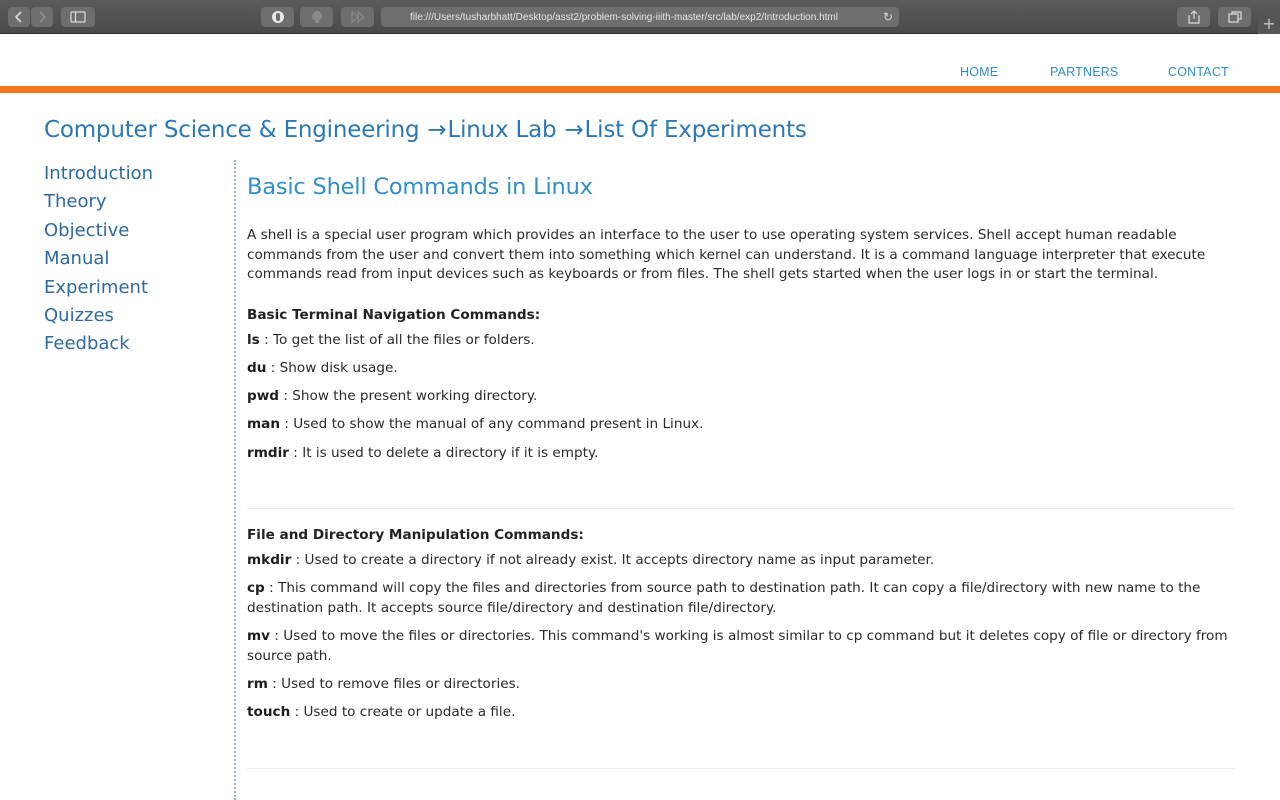 The height and width of the screenshot is (800, 1280). I want to click on command-name: man, so click(264, 424).